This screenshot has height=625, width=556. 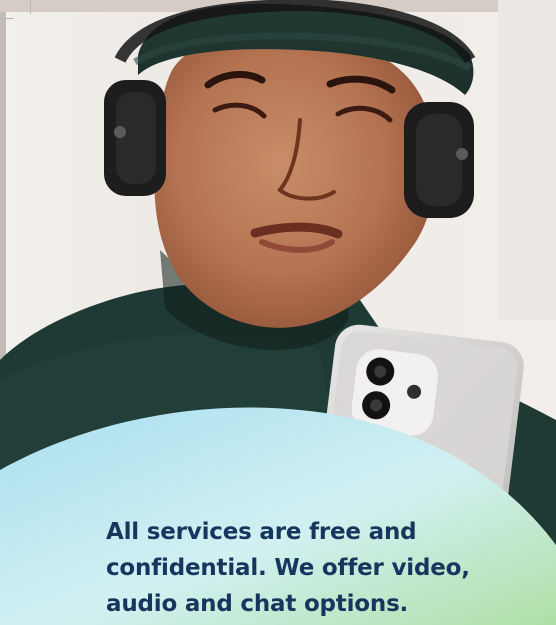 I want to click on crop-mark-horizontal, so click(x=7, y=18).